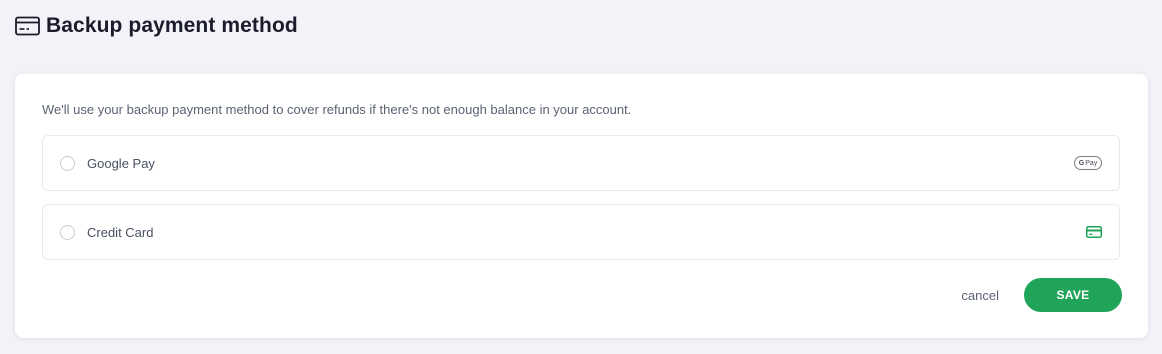  What do you see at coordinates (980, 295) in the screenshot?
I see `cancel-button: cancel` at bounding box center [980, 295].